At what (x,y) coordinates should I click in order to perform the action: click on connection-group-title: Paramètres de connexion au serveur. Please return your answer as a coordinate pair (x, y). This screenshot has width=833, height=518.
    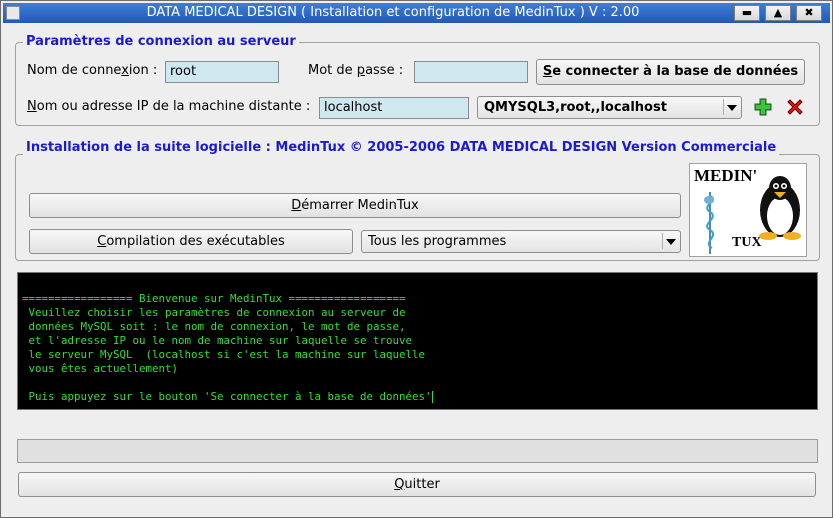
    Looking at the image, I should click on (161, 42).